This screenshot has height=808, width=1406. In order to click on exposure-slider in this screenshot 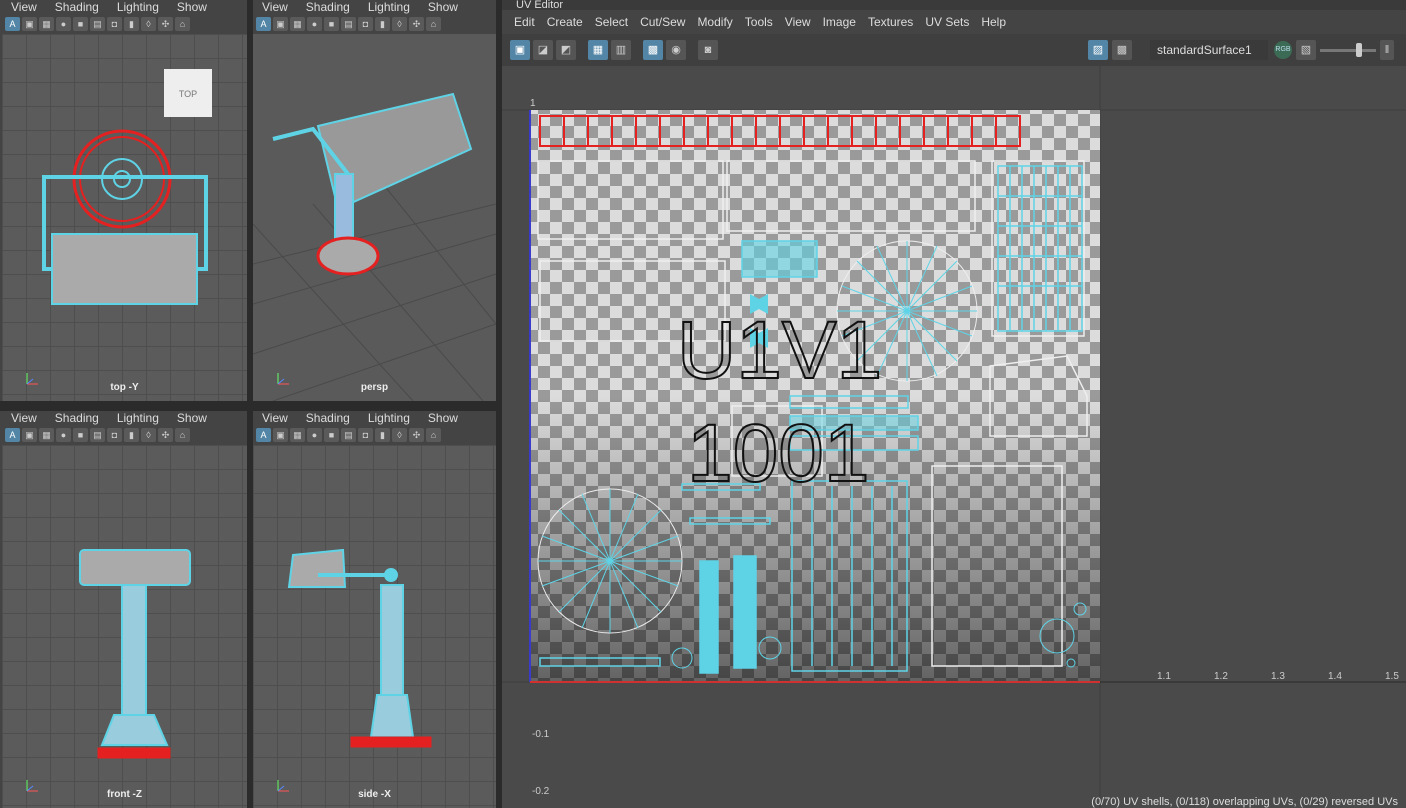, I will do `click(1348, 50)`.